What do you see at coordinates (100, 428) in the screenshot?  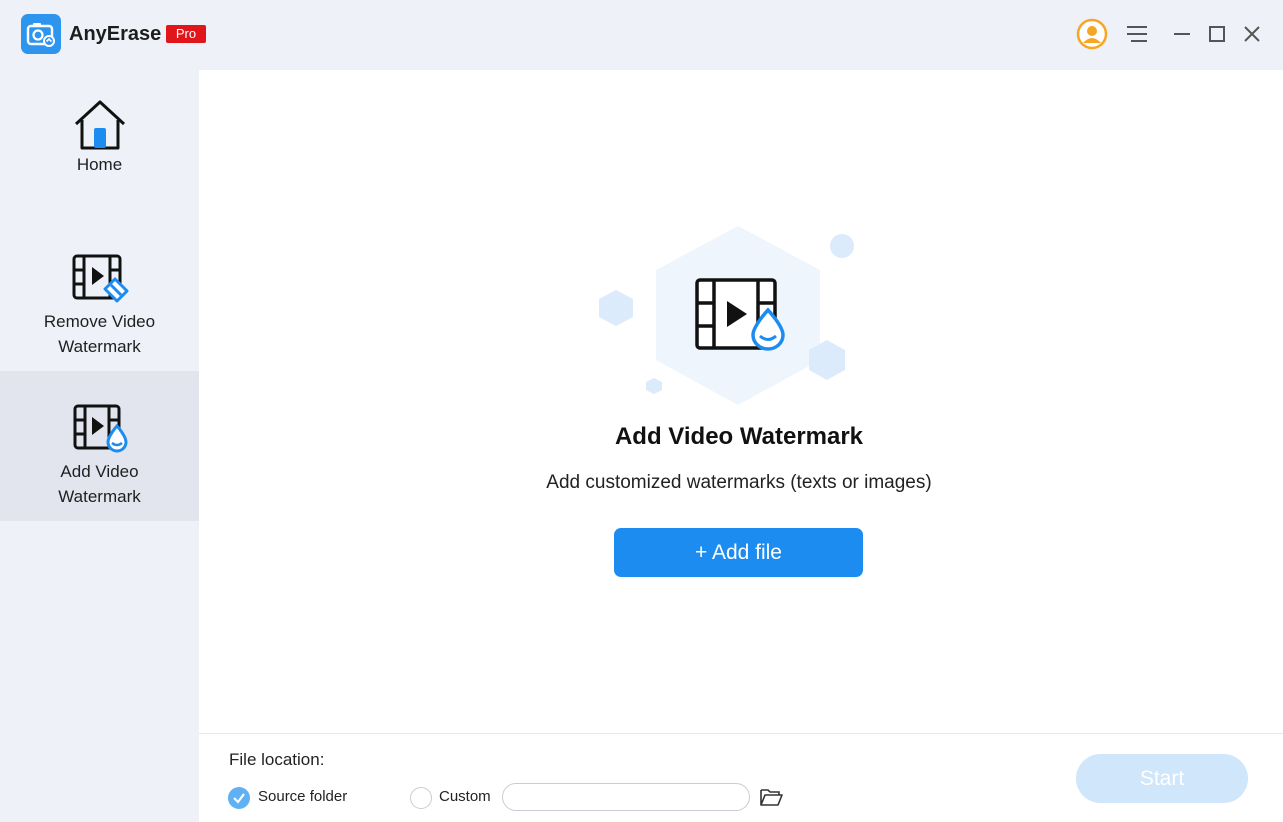 I see `add-video-watermark-icon` at bounding box center [100, 428].